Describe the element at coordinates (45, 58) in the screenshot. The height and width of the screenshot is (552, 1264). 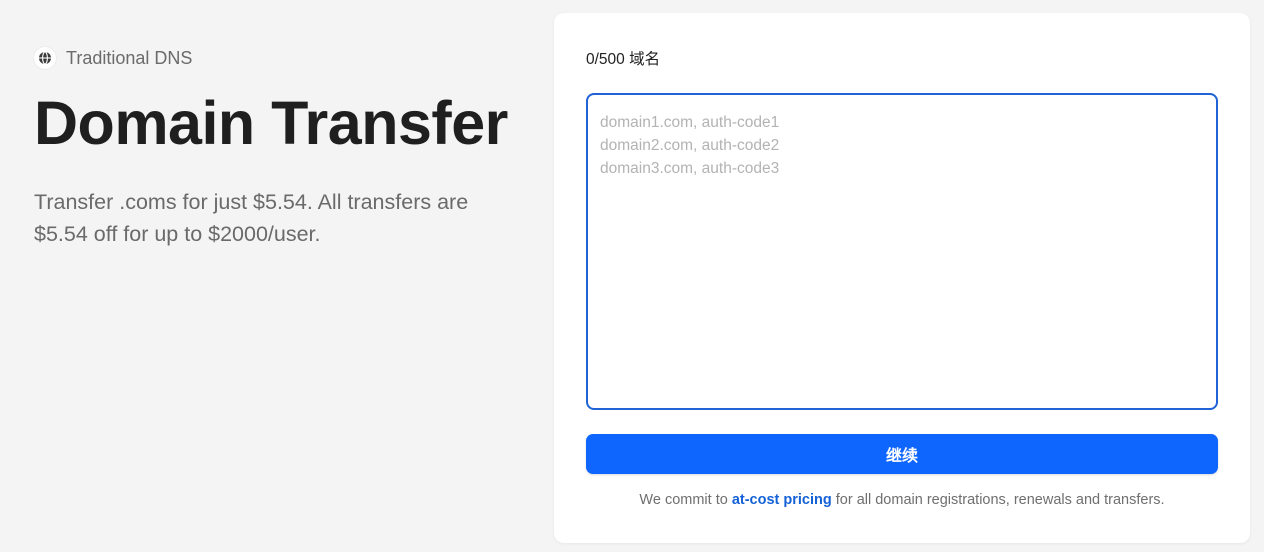
I see `globe-icon` at that location.